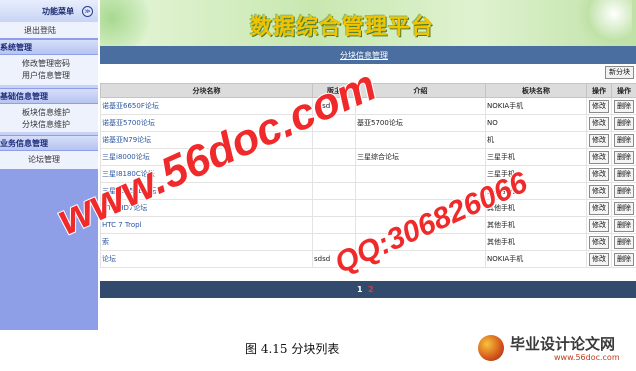 The height and width of the screenshot is (371, 636). What do you see at coordinates (16, 47) in the screenshot?
I see `section-title: 系统管理` at bounding box center [16, 47].